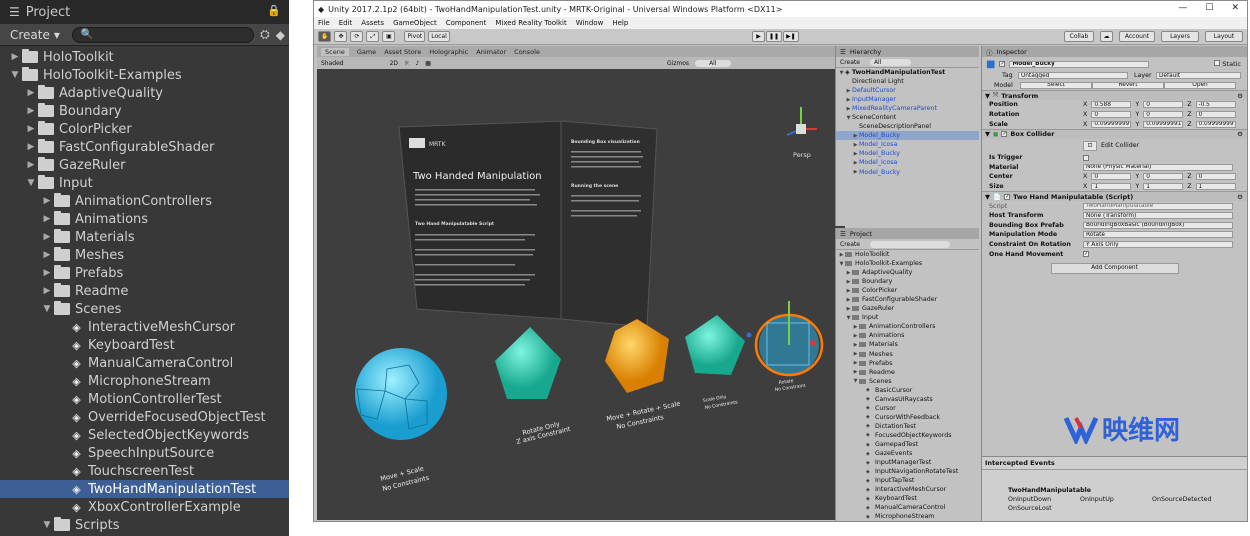 The image size is (1250, 536). What do you see at coordinates (813, 343) in the screenshot?
I see `move-handle-x` at bounding box center [813, 343].